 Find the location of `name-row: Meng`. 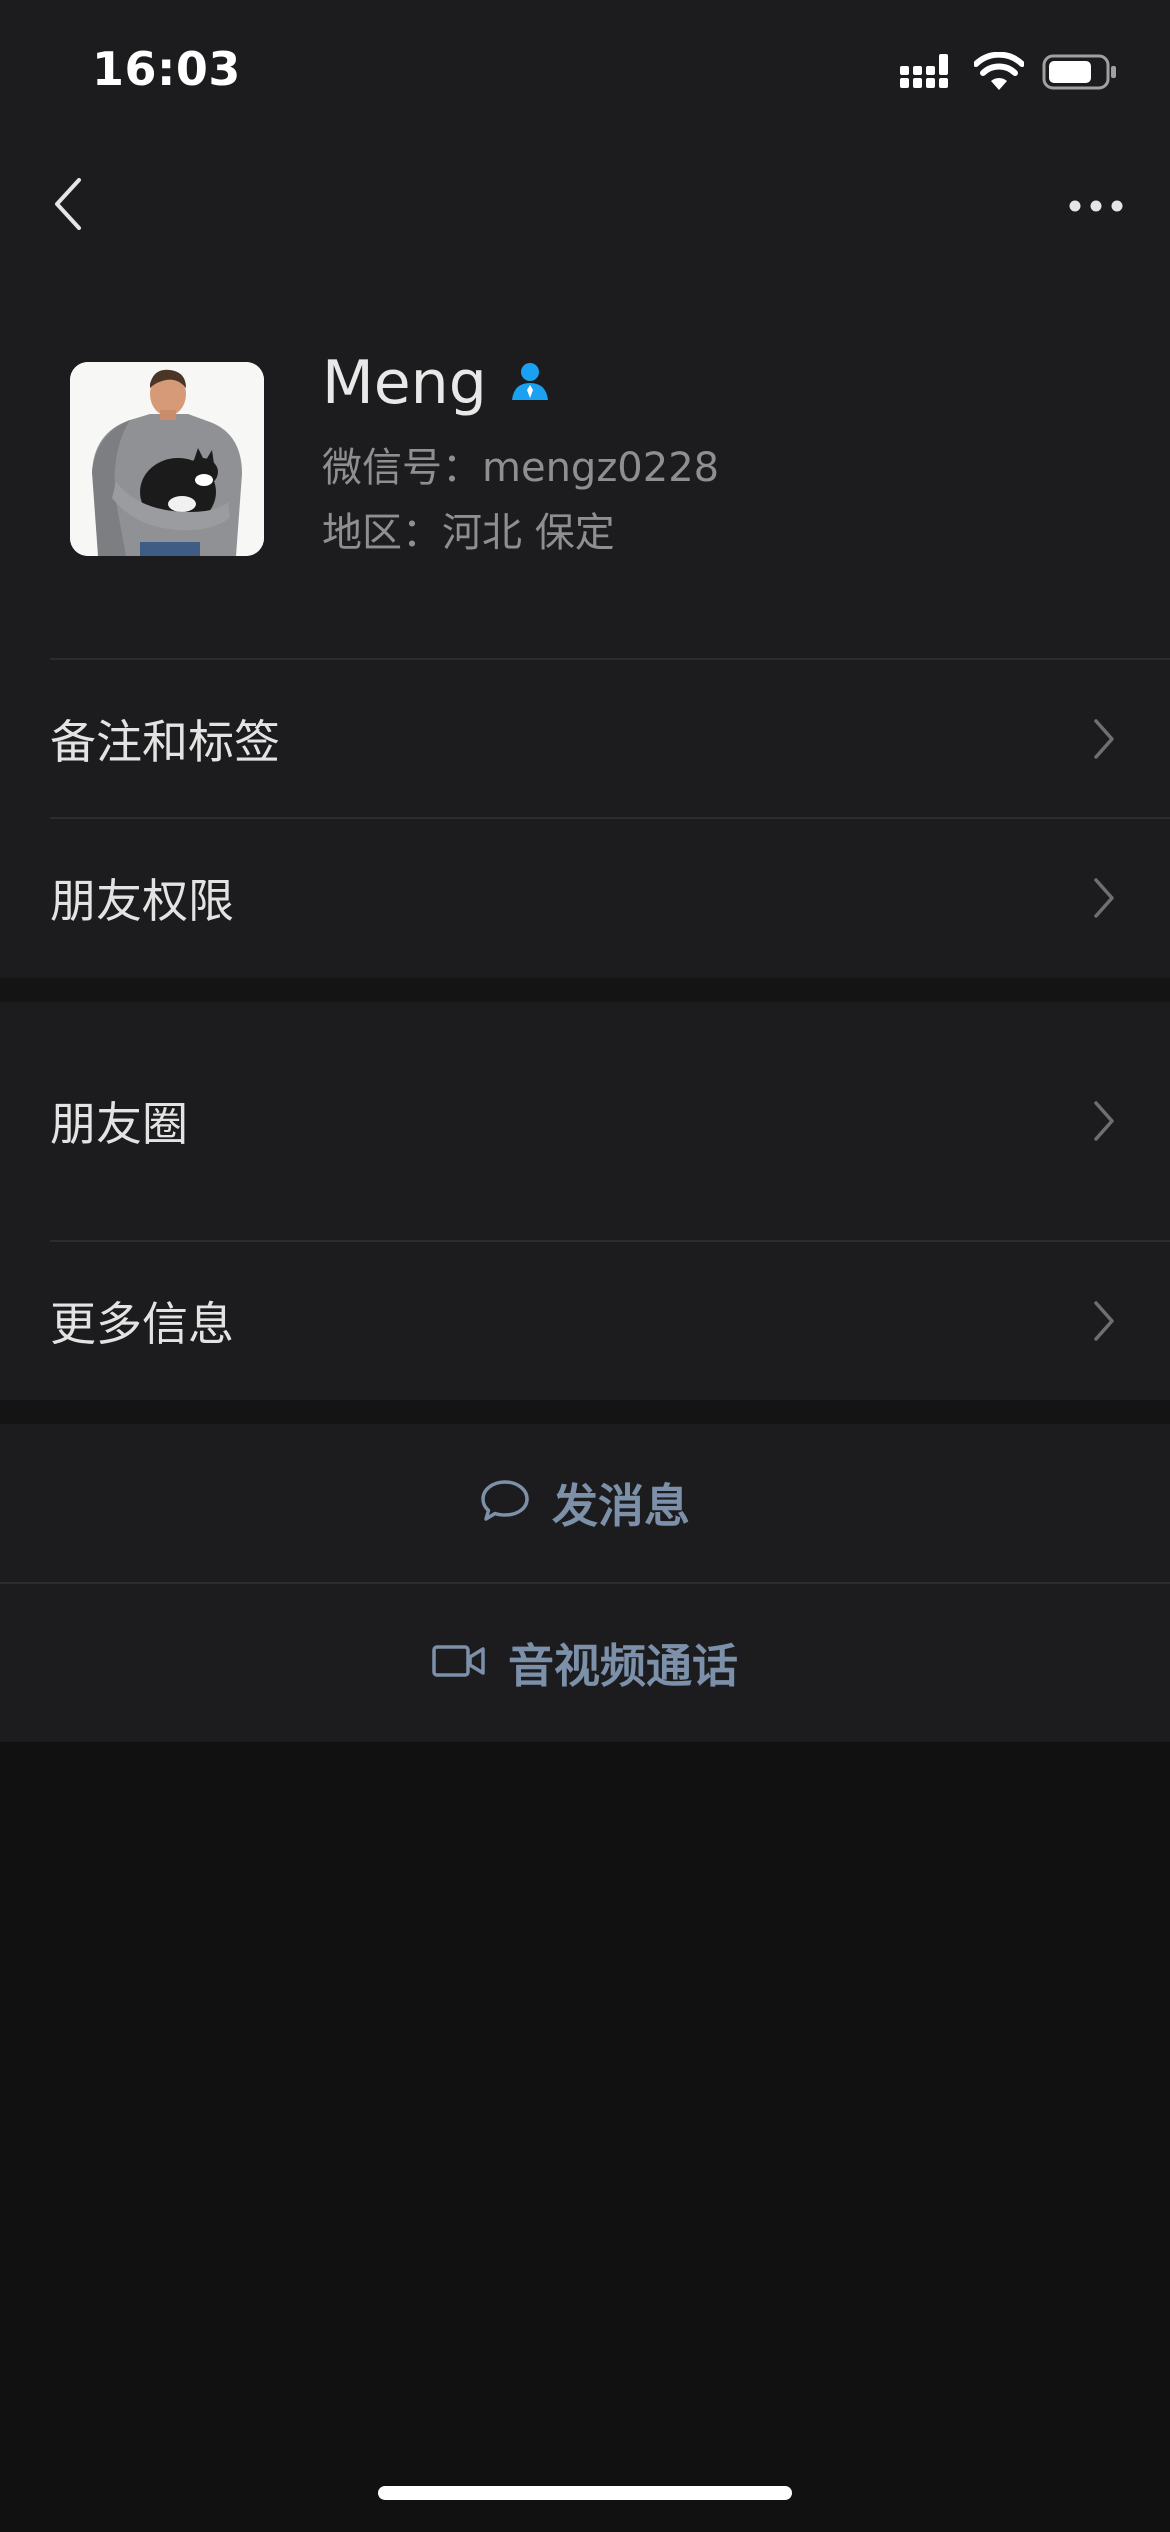

name-row: Meng is located at coordinates (436, 383).